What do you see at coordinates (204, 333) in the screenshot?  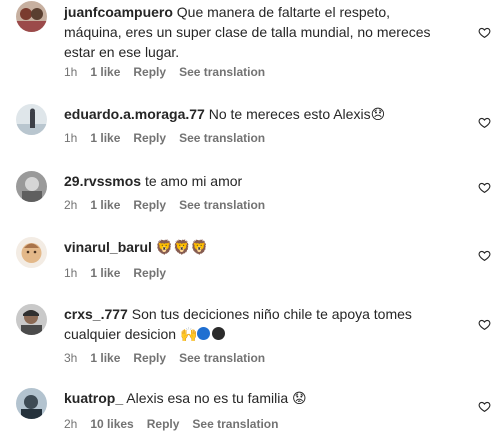 I see `blue-circle-icon` at bounding box center [204, 333].